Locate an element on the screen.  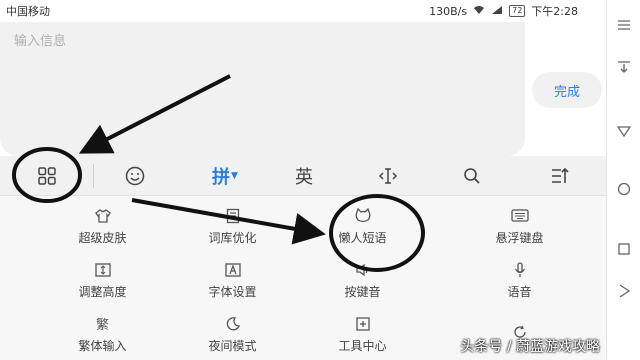
floating-keyboard-label: 悬浮键盘 is located at coordinates (519, 237).